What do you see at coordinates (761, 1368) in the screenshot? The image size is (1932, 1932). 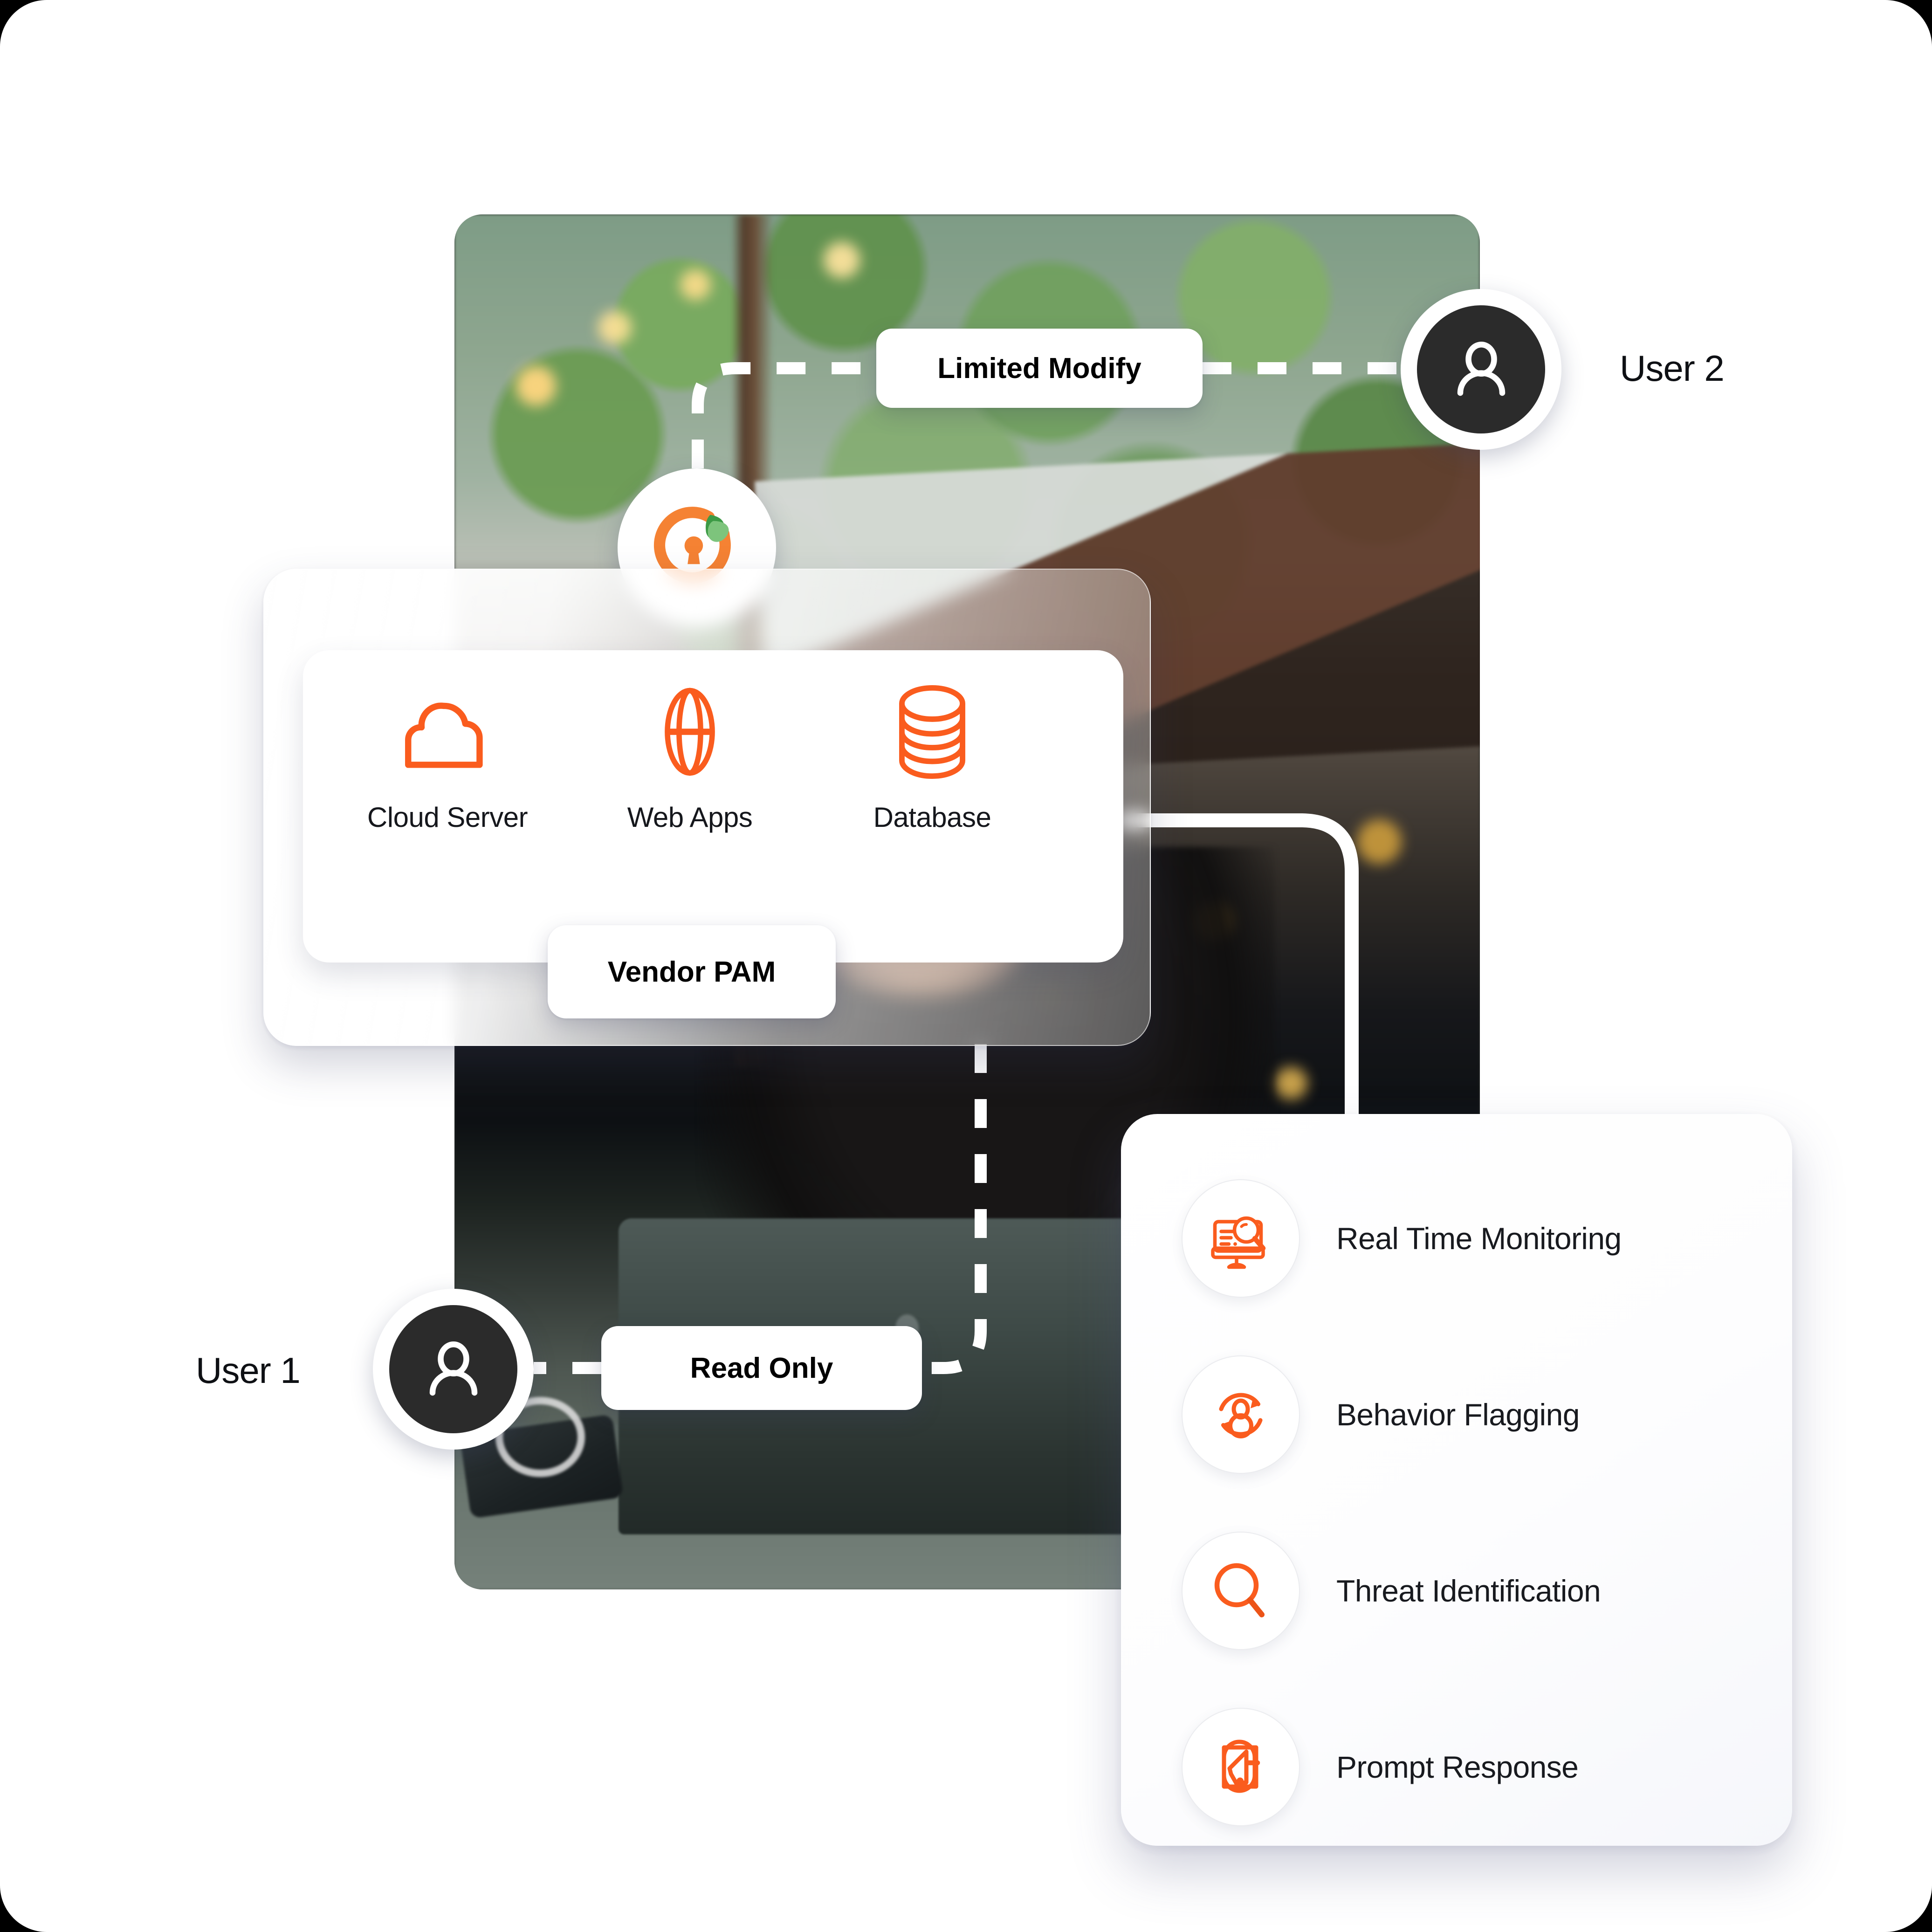 I see `chip-read-only: Read Only` at bounding box center [761, 1368].